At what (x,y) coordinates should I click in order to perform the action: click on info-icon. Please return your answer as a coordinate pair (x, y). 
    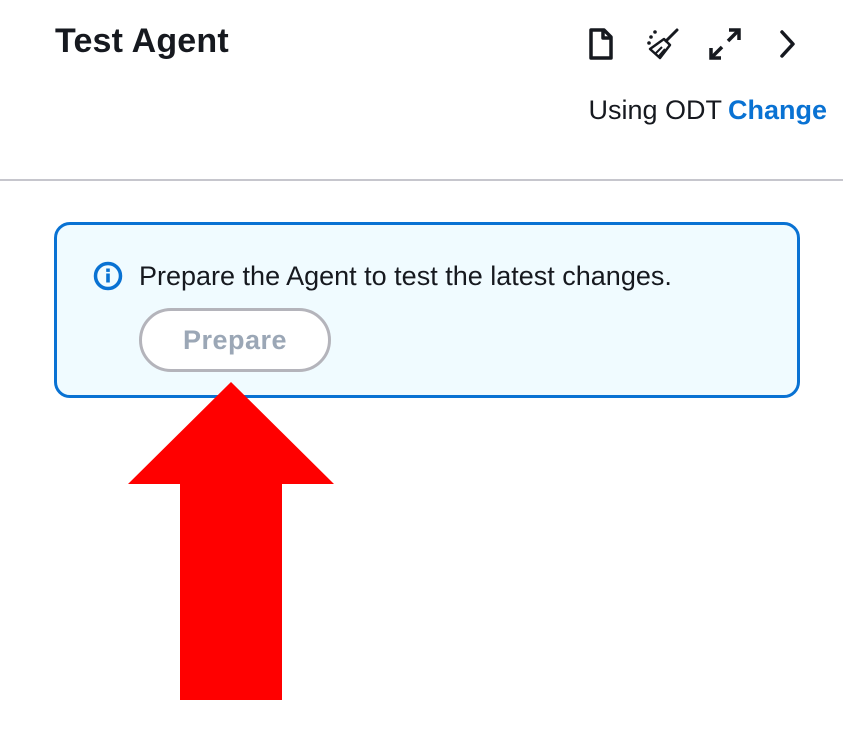
    Looking at the image, I should click on (108, 276).